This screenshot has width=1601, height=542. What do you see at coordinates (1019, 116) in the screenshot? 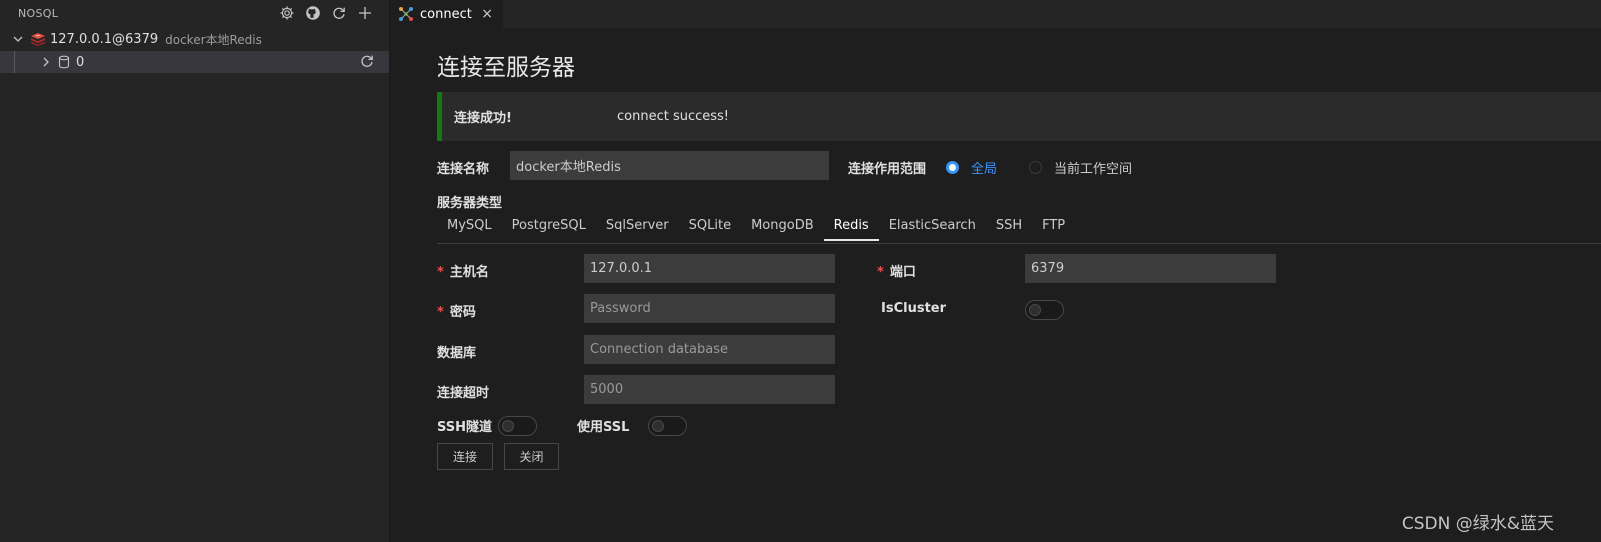
I see `success-alert: 连接成功! connect success!` at bounding box center [1019, 116].